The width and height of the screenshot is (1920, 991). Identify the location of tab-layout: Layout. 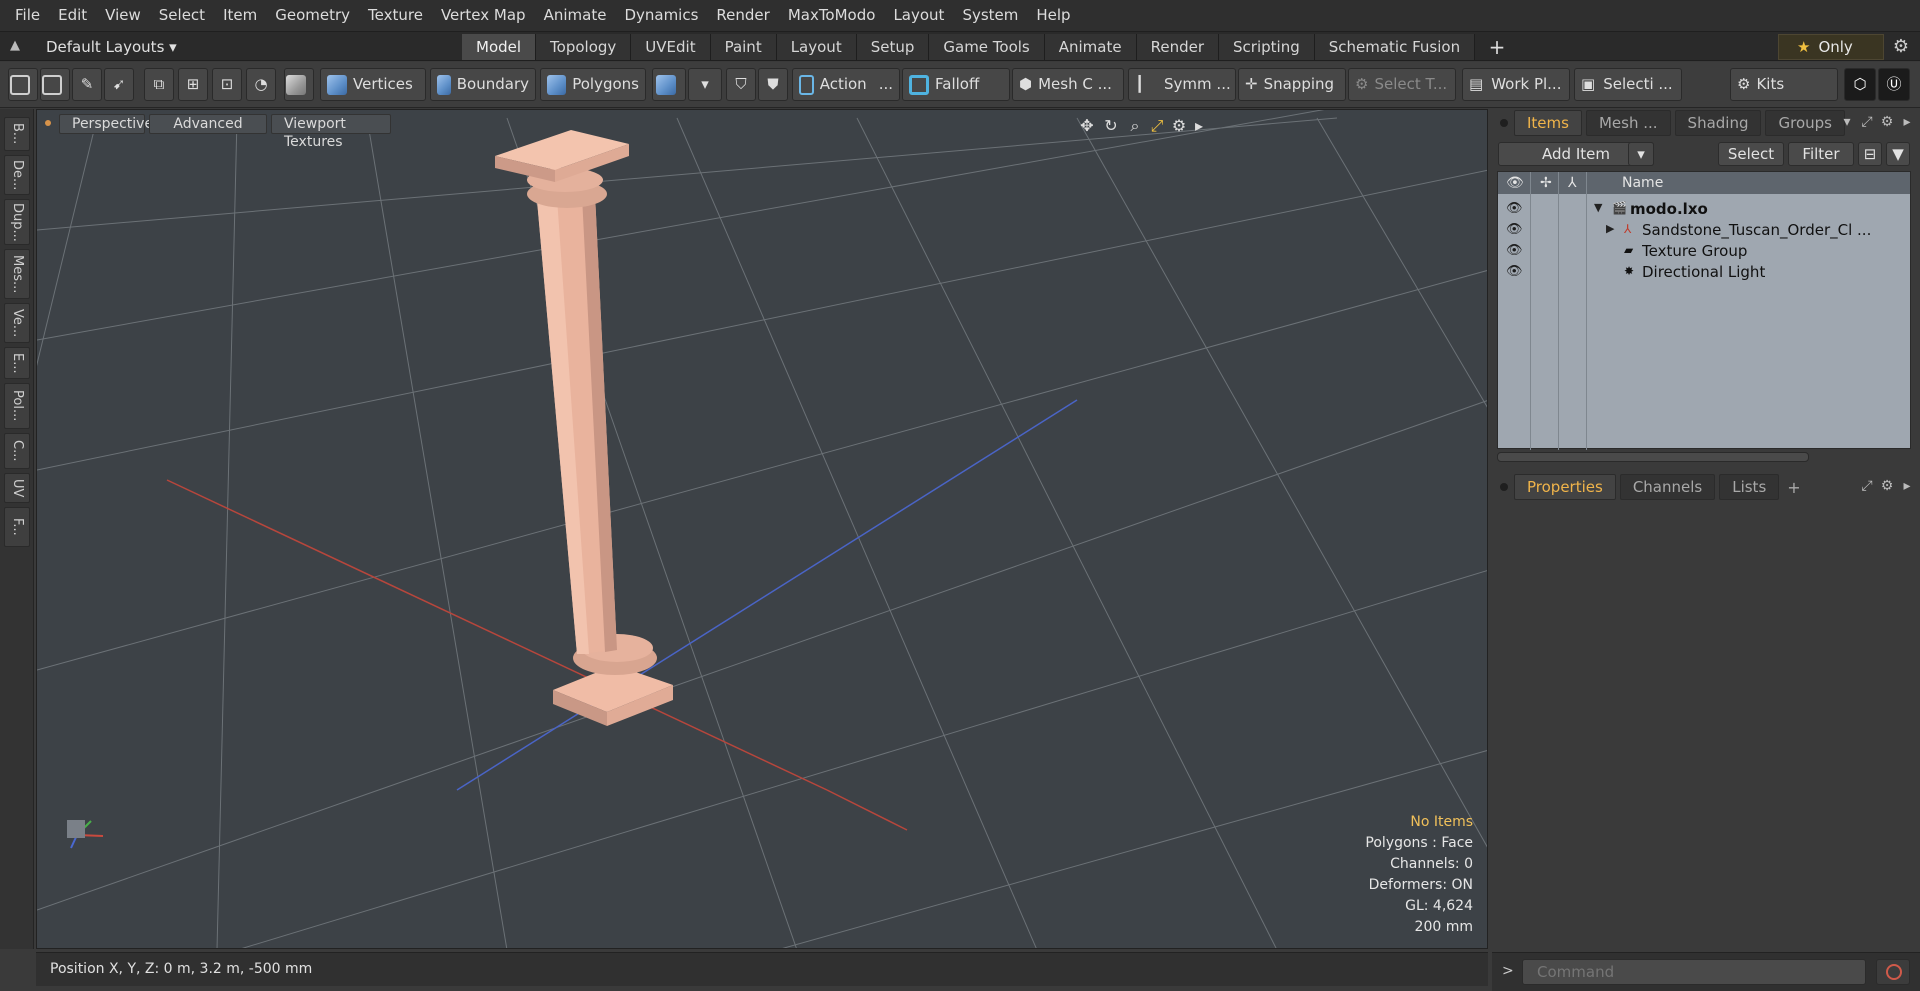
(816, 47).